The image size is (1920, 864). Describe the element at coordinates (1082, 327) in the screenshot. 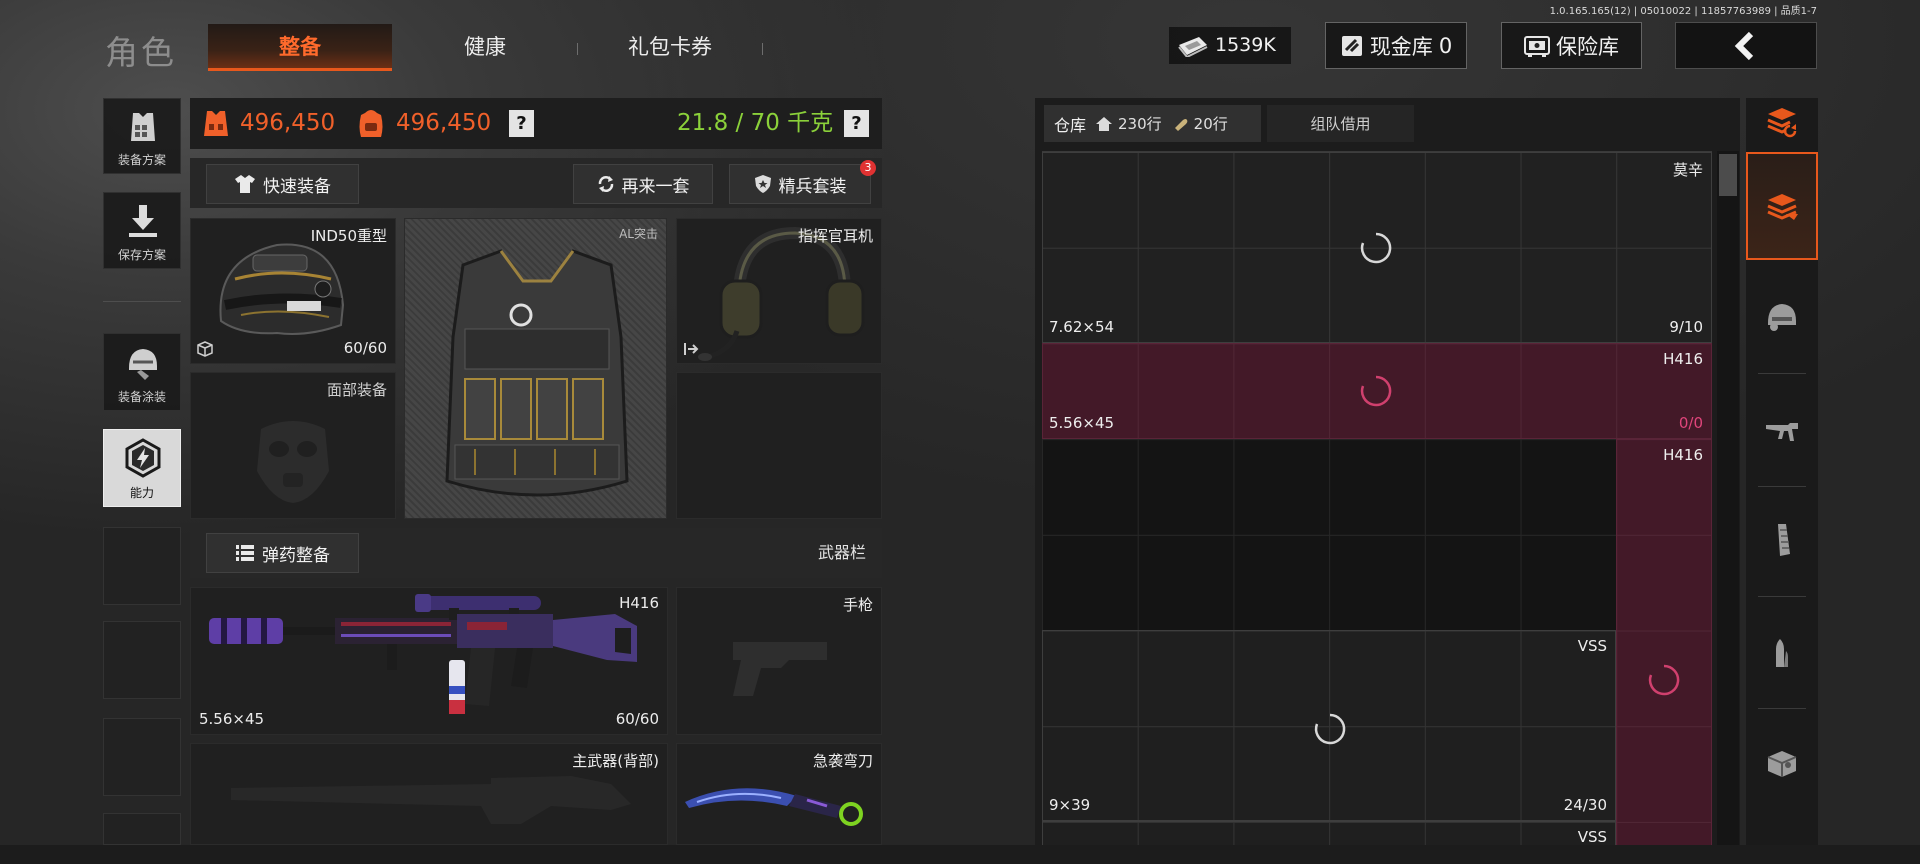

I see `item-caliber: 7.62×54` at that location.